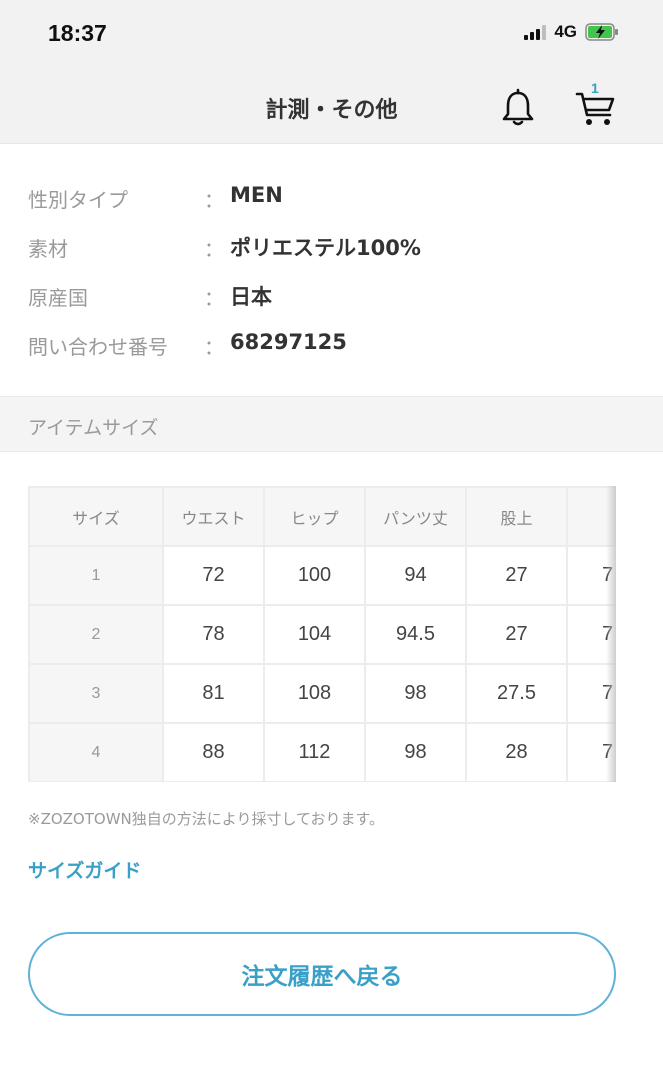 The height and width of the screenshot is (1080, 663). What do you see at coordinates (96, 634) in the screenshot?
I see `size-cell: 2` at bounding box center [96, 634].